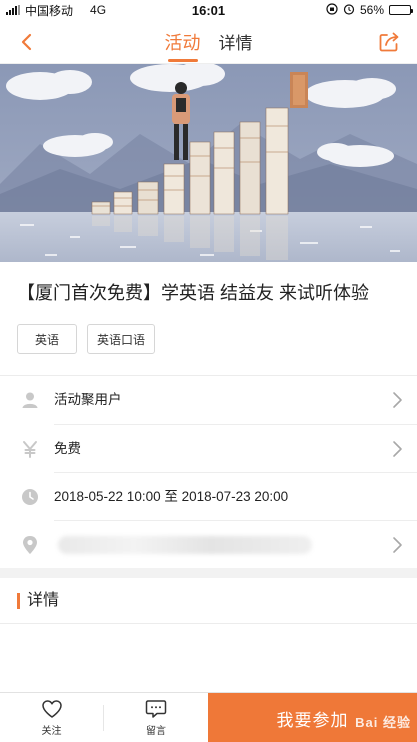 The image size is (417, 742). Describe the element at coordinates (30, 400) in the screenshot. I see `user-icon` at that location.